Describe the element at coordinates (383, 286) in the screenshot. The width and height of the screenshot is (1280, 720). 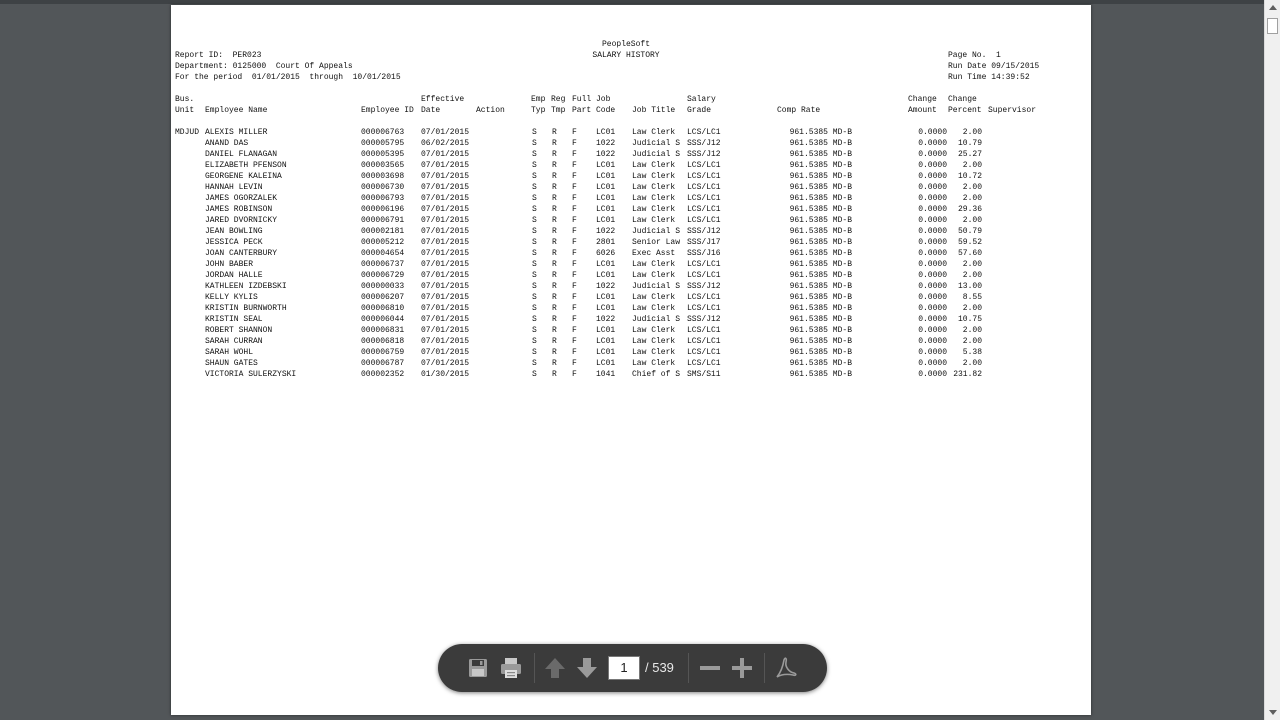
I see `cell-employee-id: 000000033` at that location.